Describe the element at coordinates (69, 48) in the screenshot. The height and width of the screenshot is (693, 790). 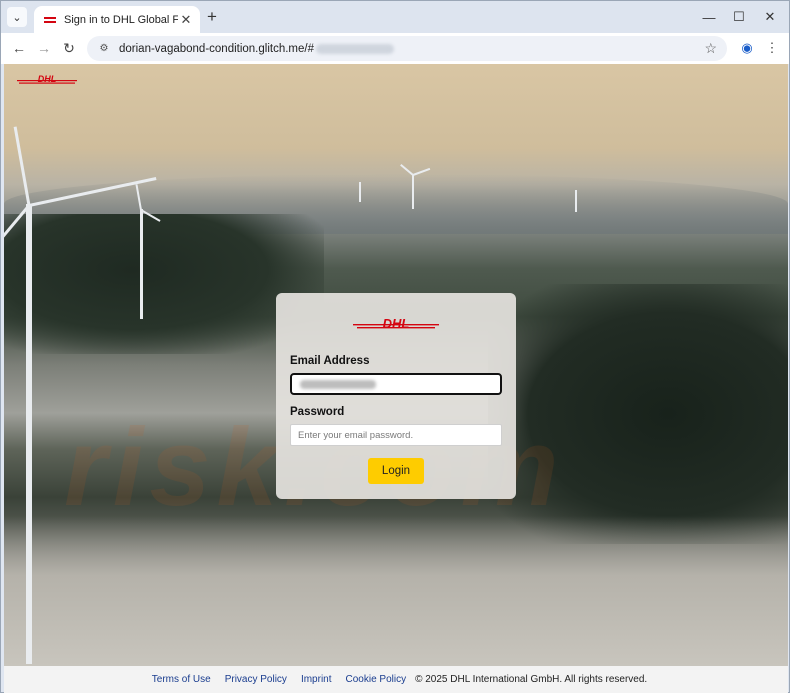
I see `reload-icon: ↻` at that location.